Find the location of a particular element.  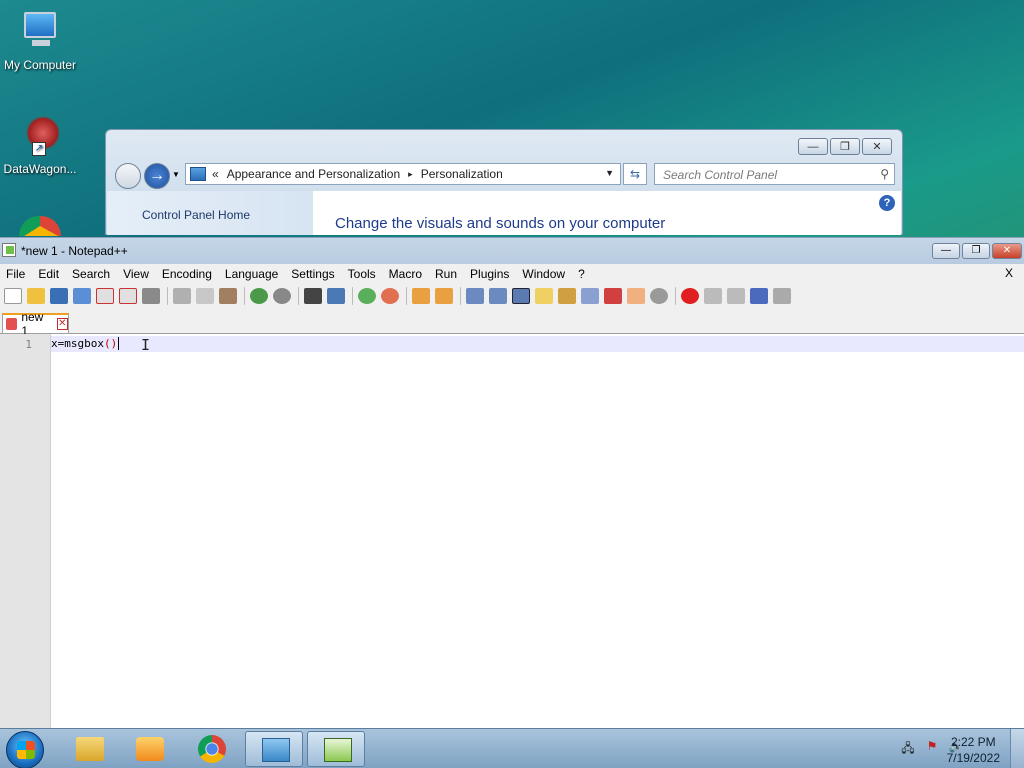

folder-icon is located at coordinates (90, 749).